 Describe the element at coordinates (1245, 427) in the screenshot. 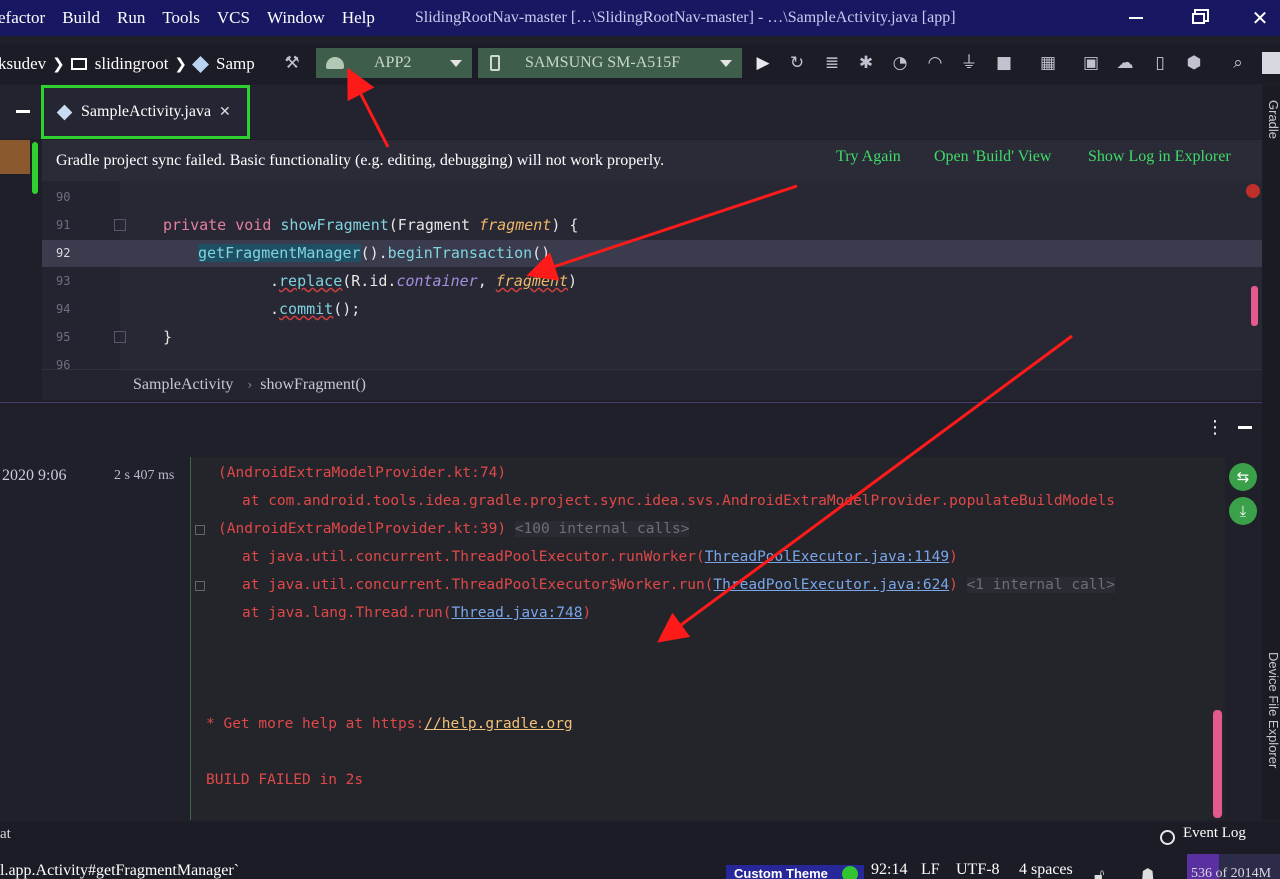

I see `hide-panel-icon` at that location.